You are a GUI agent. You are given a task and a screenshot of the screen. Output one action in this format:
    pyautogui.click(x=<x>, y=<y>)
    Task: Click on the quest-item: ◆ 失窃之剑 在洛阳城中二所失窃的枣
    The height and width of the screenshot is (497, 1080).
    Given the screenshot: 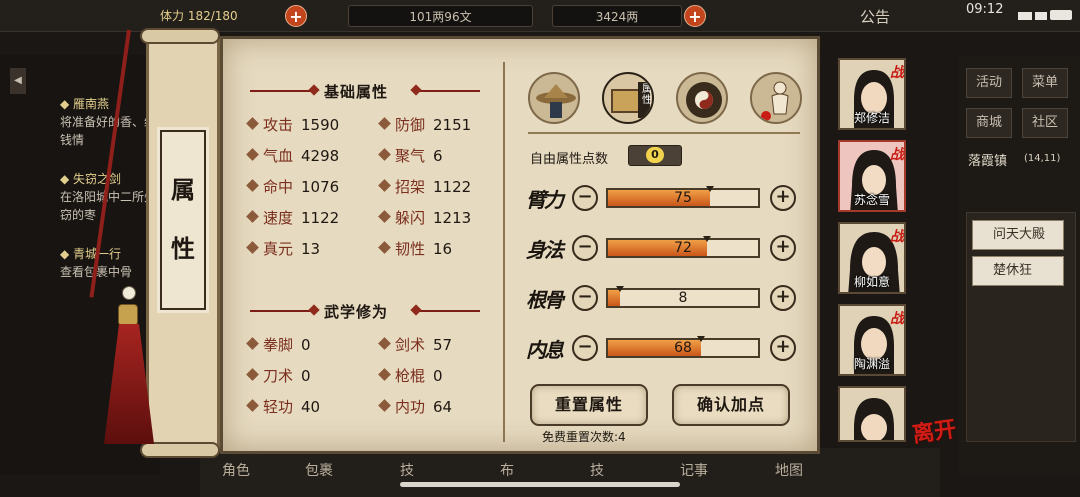 What is the action you would take?
    pyautogui.click(x=110, y=206)
    